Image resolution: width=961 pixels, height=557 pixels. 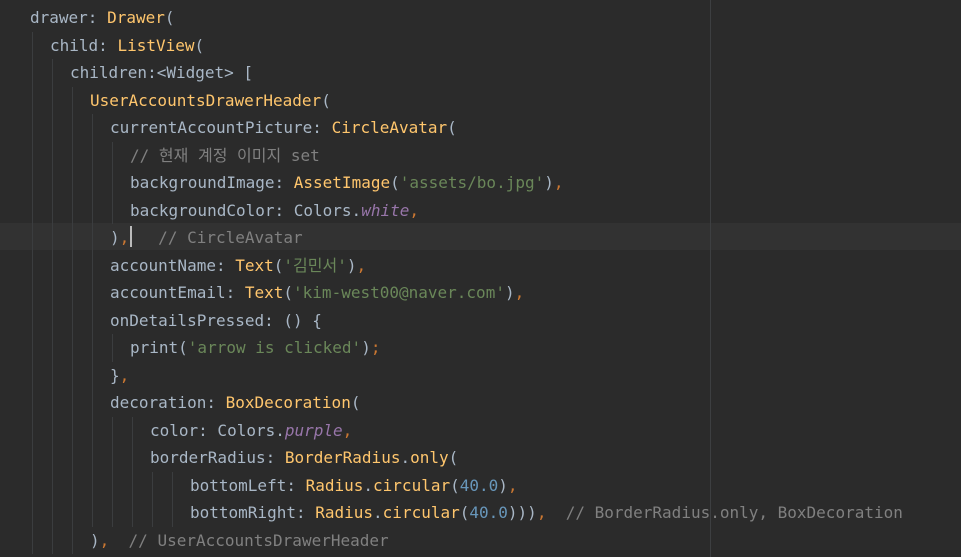 What do you see at coordinates (156, 45) in the screenshot?
I see `code-token: ListView` at bounding box center [156, 45].